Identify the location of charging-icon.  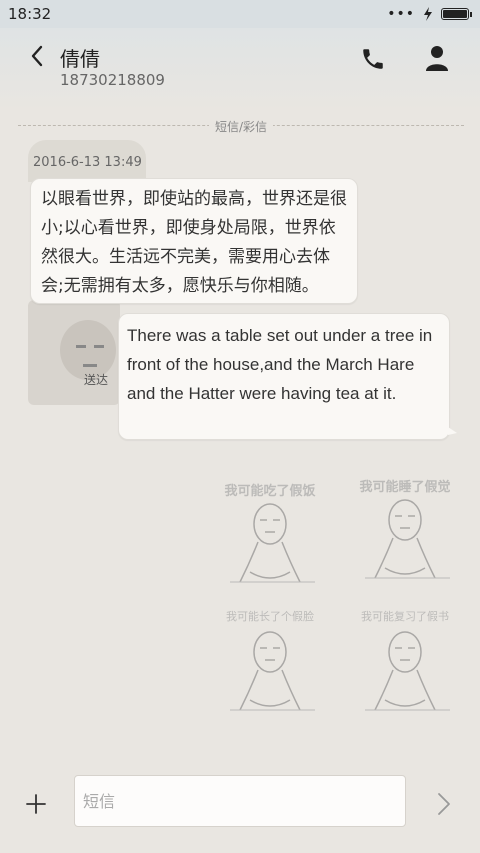
(428, 14).